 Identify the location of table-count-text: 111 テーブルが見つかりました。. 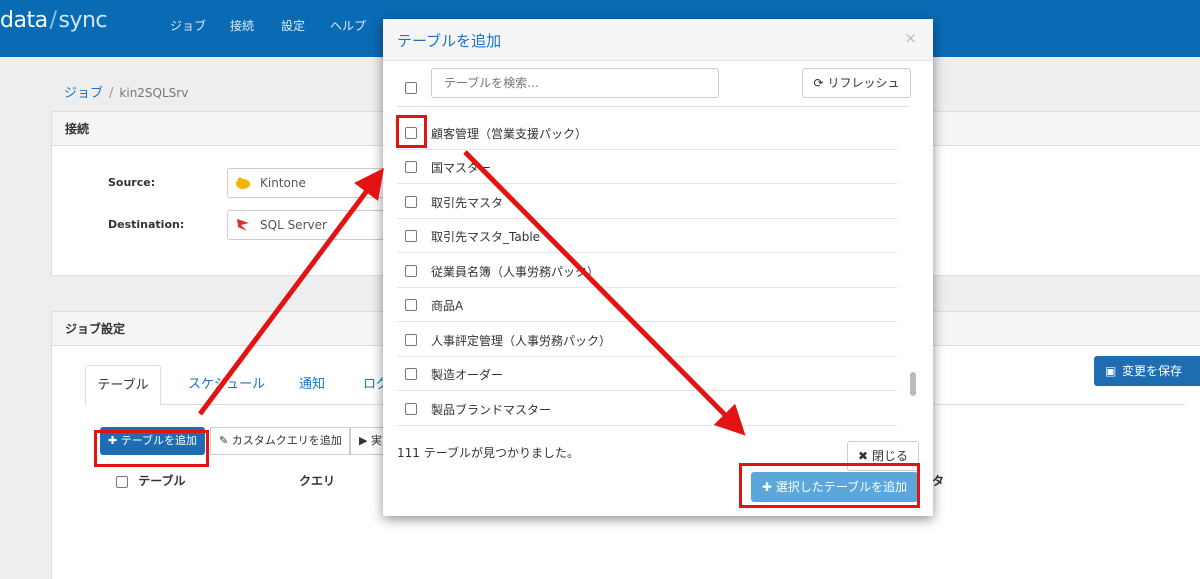
(488, 453).